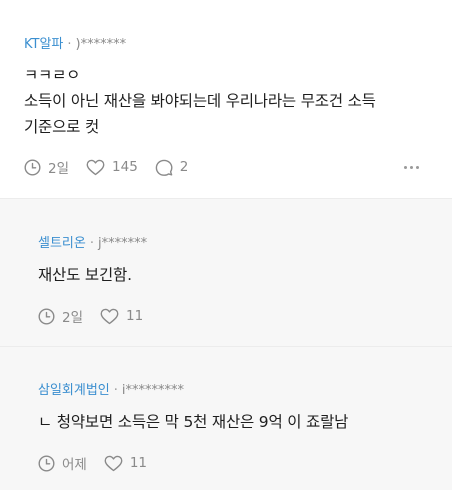  I want to click on like-count: 145, so click(125, 167).